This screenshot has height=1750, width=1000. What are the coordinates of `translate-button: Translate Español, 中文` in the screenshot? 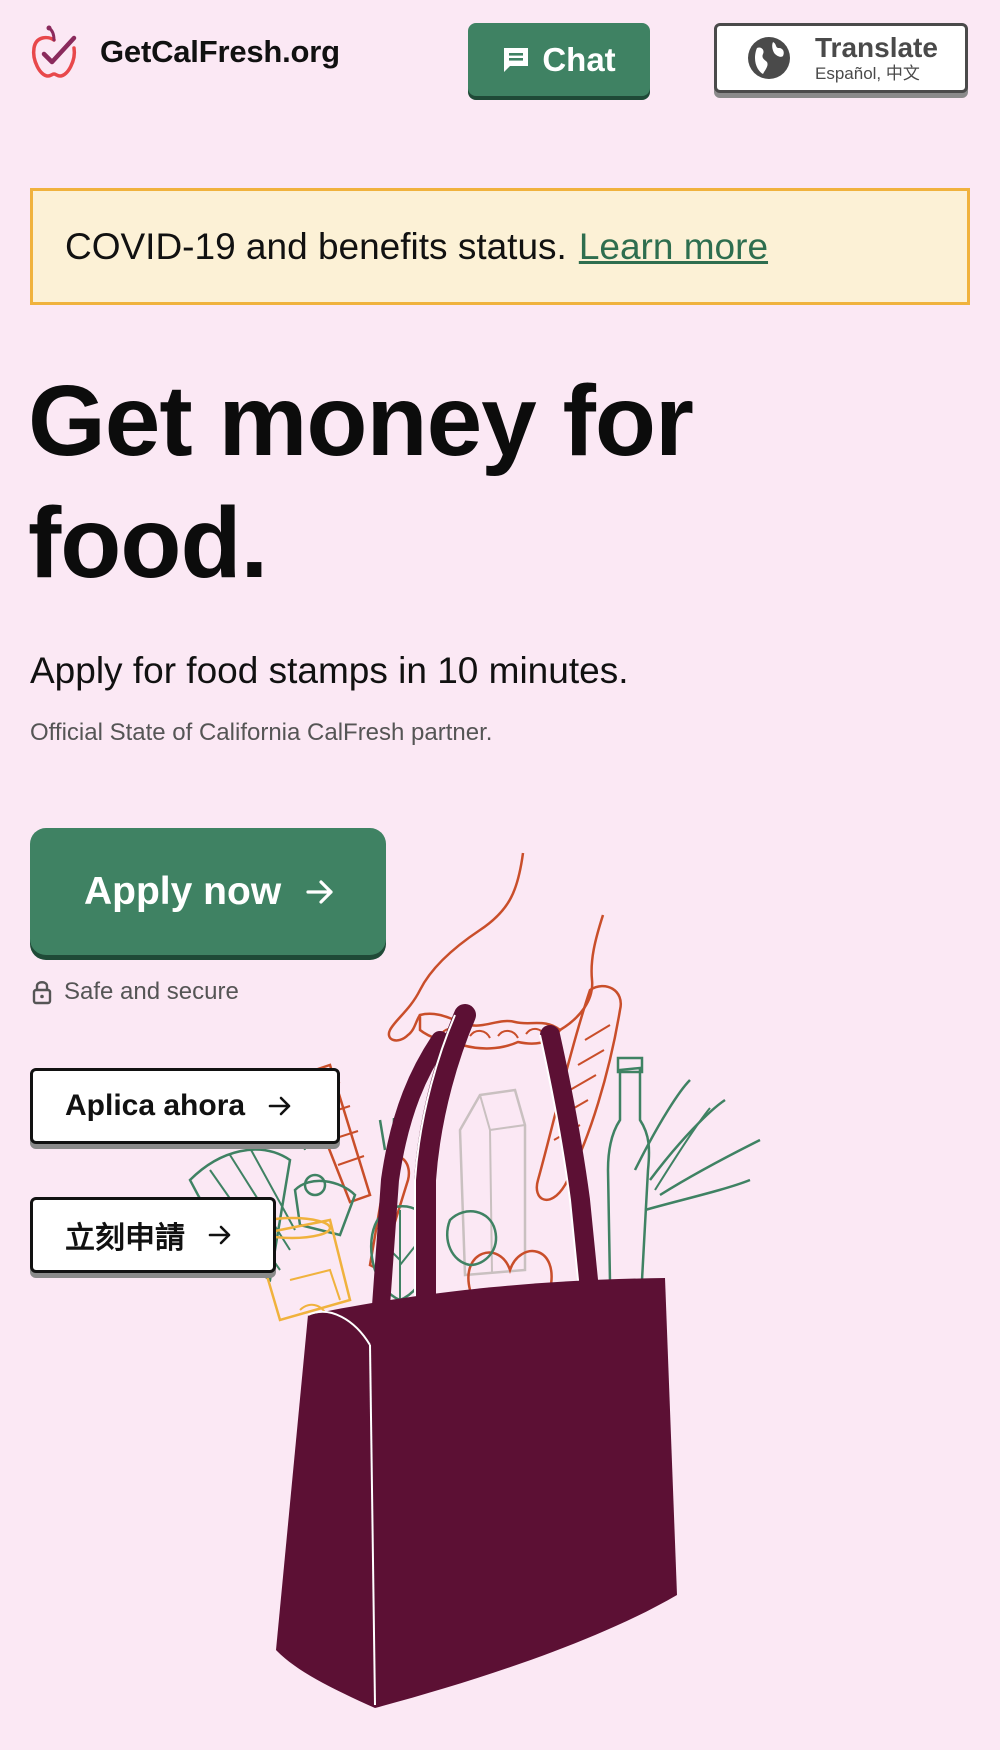 It's located at (841, 58).